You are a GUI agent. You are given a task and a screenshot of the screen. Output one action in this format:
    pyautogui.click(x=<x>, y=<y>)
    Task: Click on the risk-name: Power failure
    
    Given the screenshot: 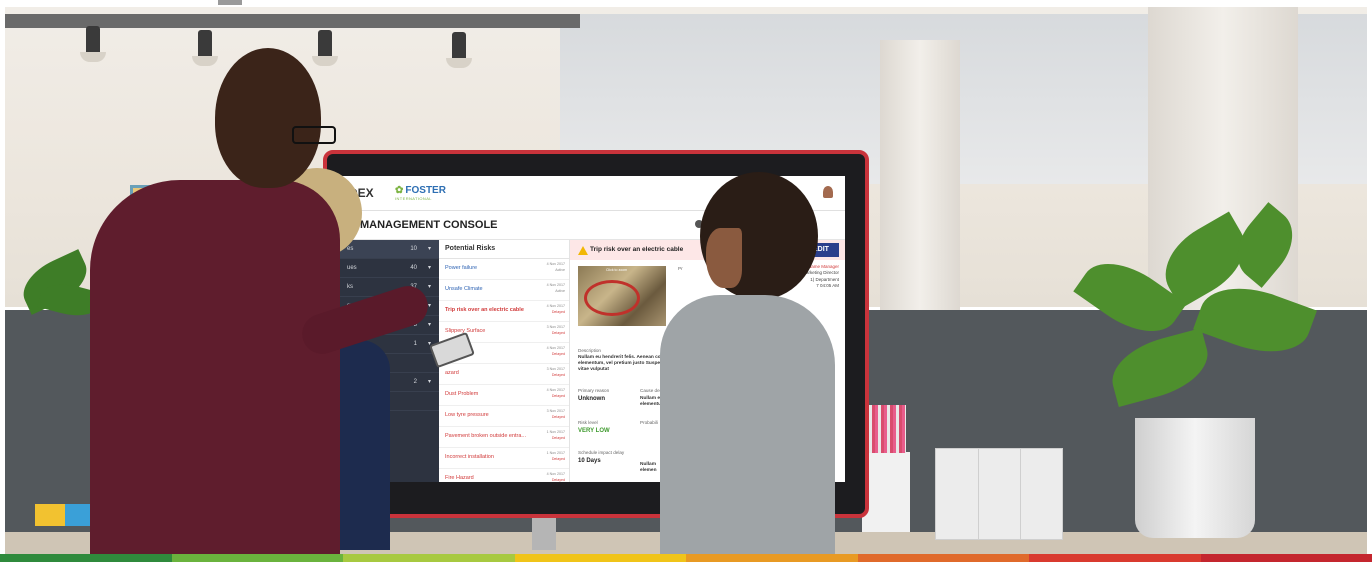 What is the action you would take?
    pyautogui.click(x=461, y=268)
    